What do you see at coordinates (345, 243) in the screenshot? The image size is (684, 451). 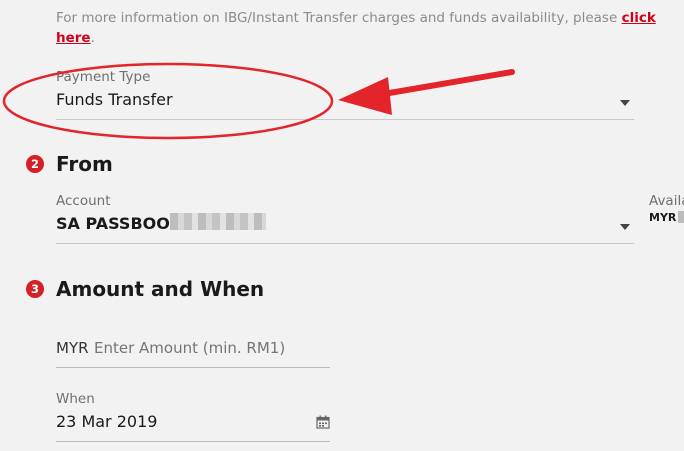 I see `account-underline` at bounding box center [345, 243].